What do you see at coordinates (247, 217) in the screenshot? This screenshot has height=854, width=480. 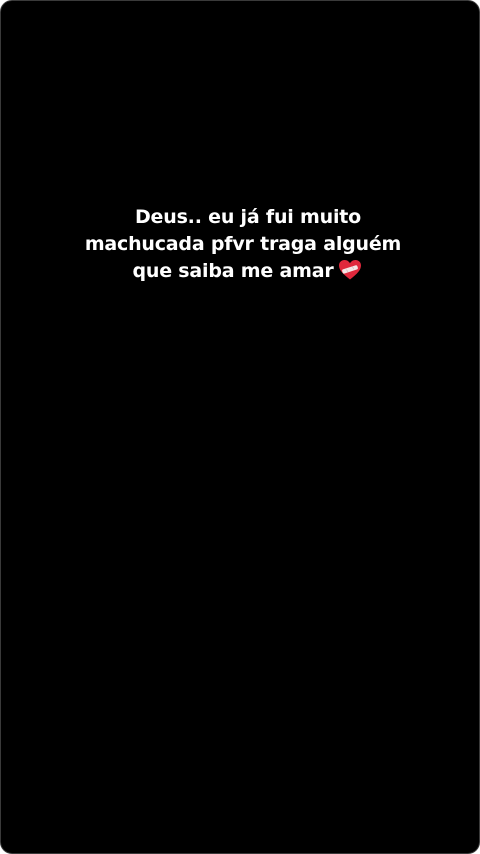 I see `caption-line-1: Deus.. eu já fui muito` at bounding box center [247, 217].